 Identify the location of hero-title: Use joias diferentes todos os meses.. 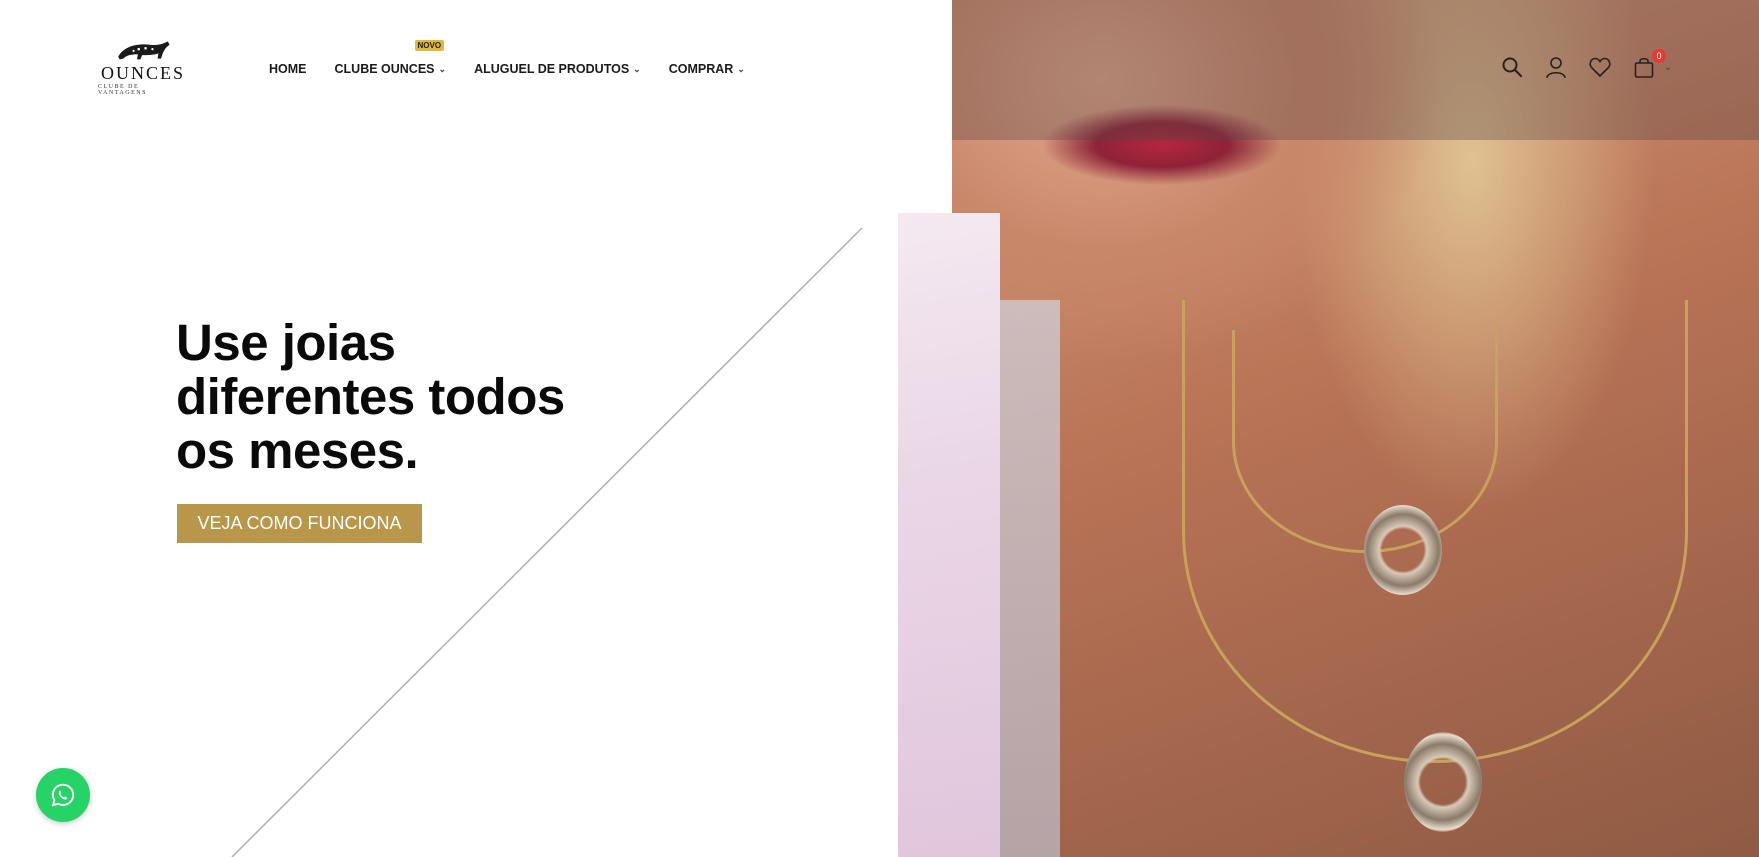
(370, 396).